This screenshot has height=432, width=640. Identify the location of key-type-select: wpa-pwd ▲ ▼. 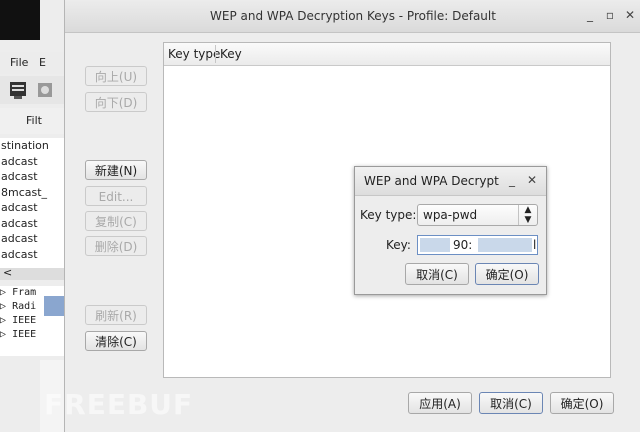
(477, 215).